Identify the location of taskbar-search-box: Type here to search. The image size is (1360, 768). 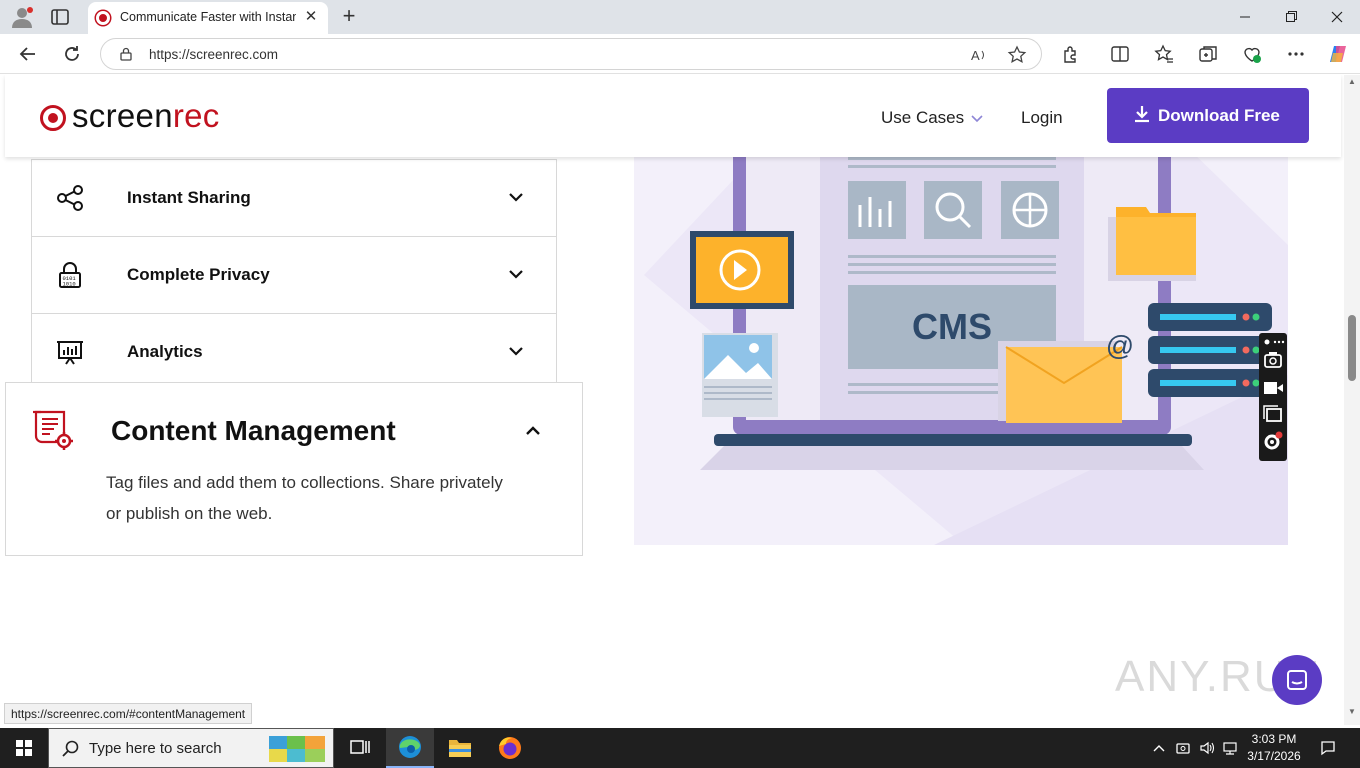
(191, 748).